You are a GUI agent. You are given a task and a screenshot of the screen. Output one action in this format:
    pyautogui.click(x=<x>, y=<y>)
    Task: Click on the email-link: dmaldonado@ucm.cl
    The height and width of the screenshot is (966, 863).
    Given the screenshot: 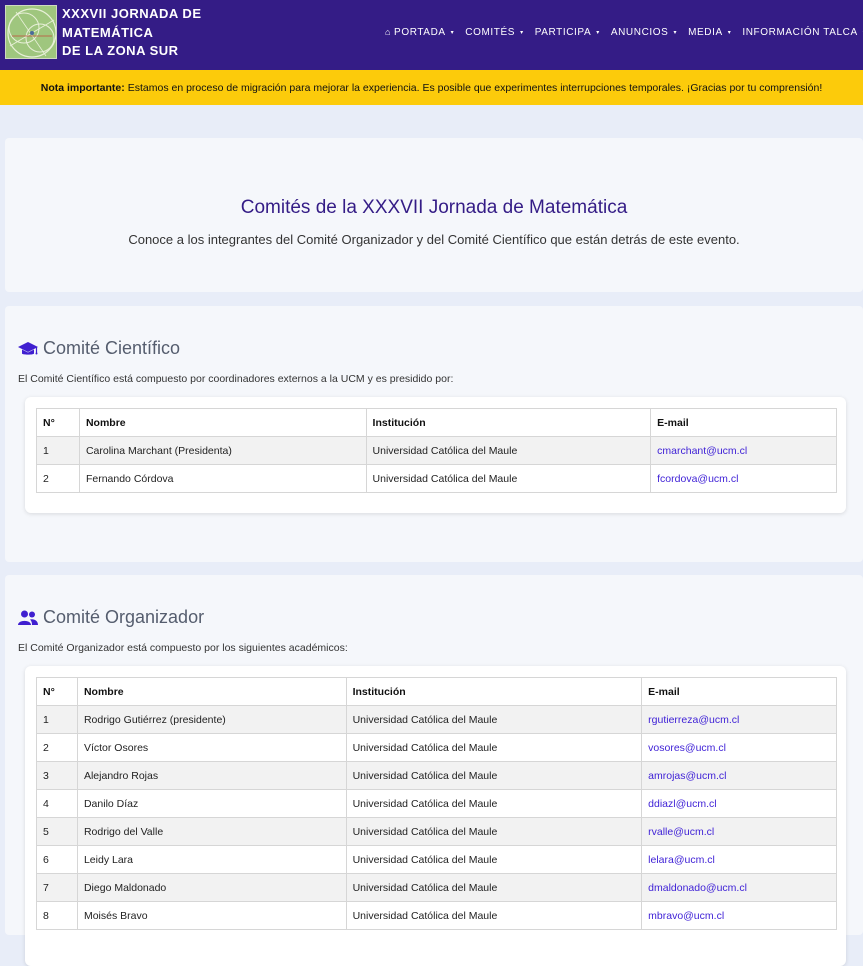 What is the action you would take?
    pyautogui.click(x=739, y=888)
    